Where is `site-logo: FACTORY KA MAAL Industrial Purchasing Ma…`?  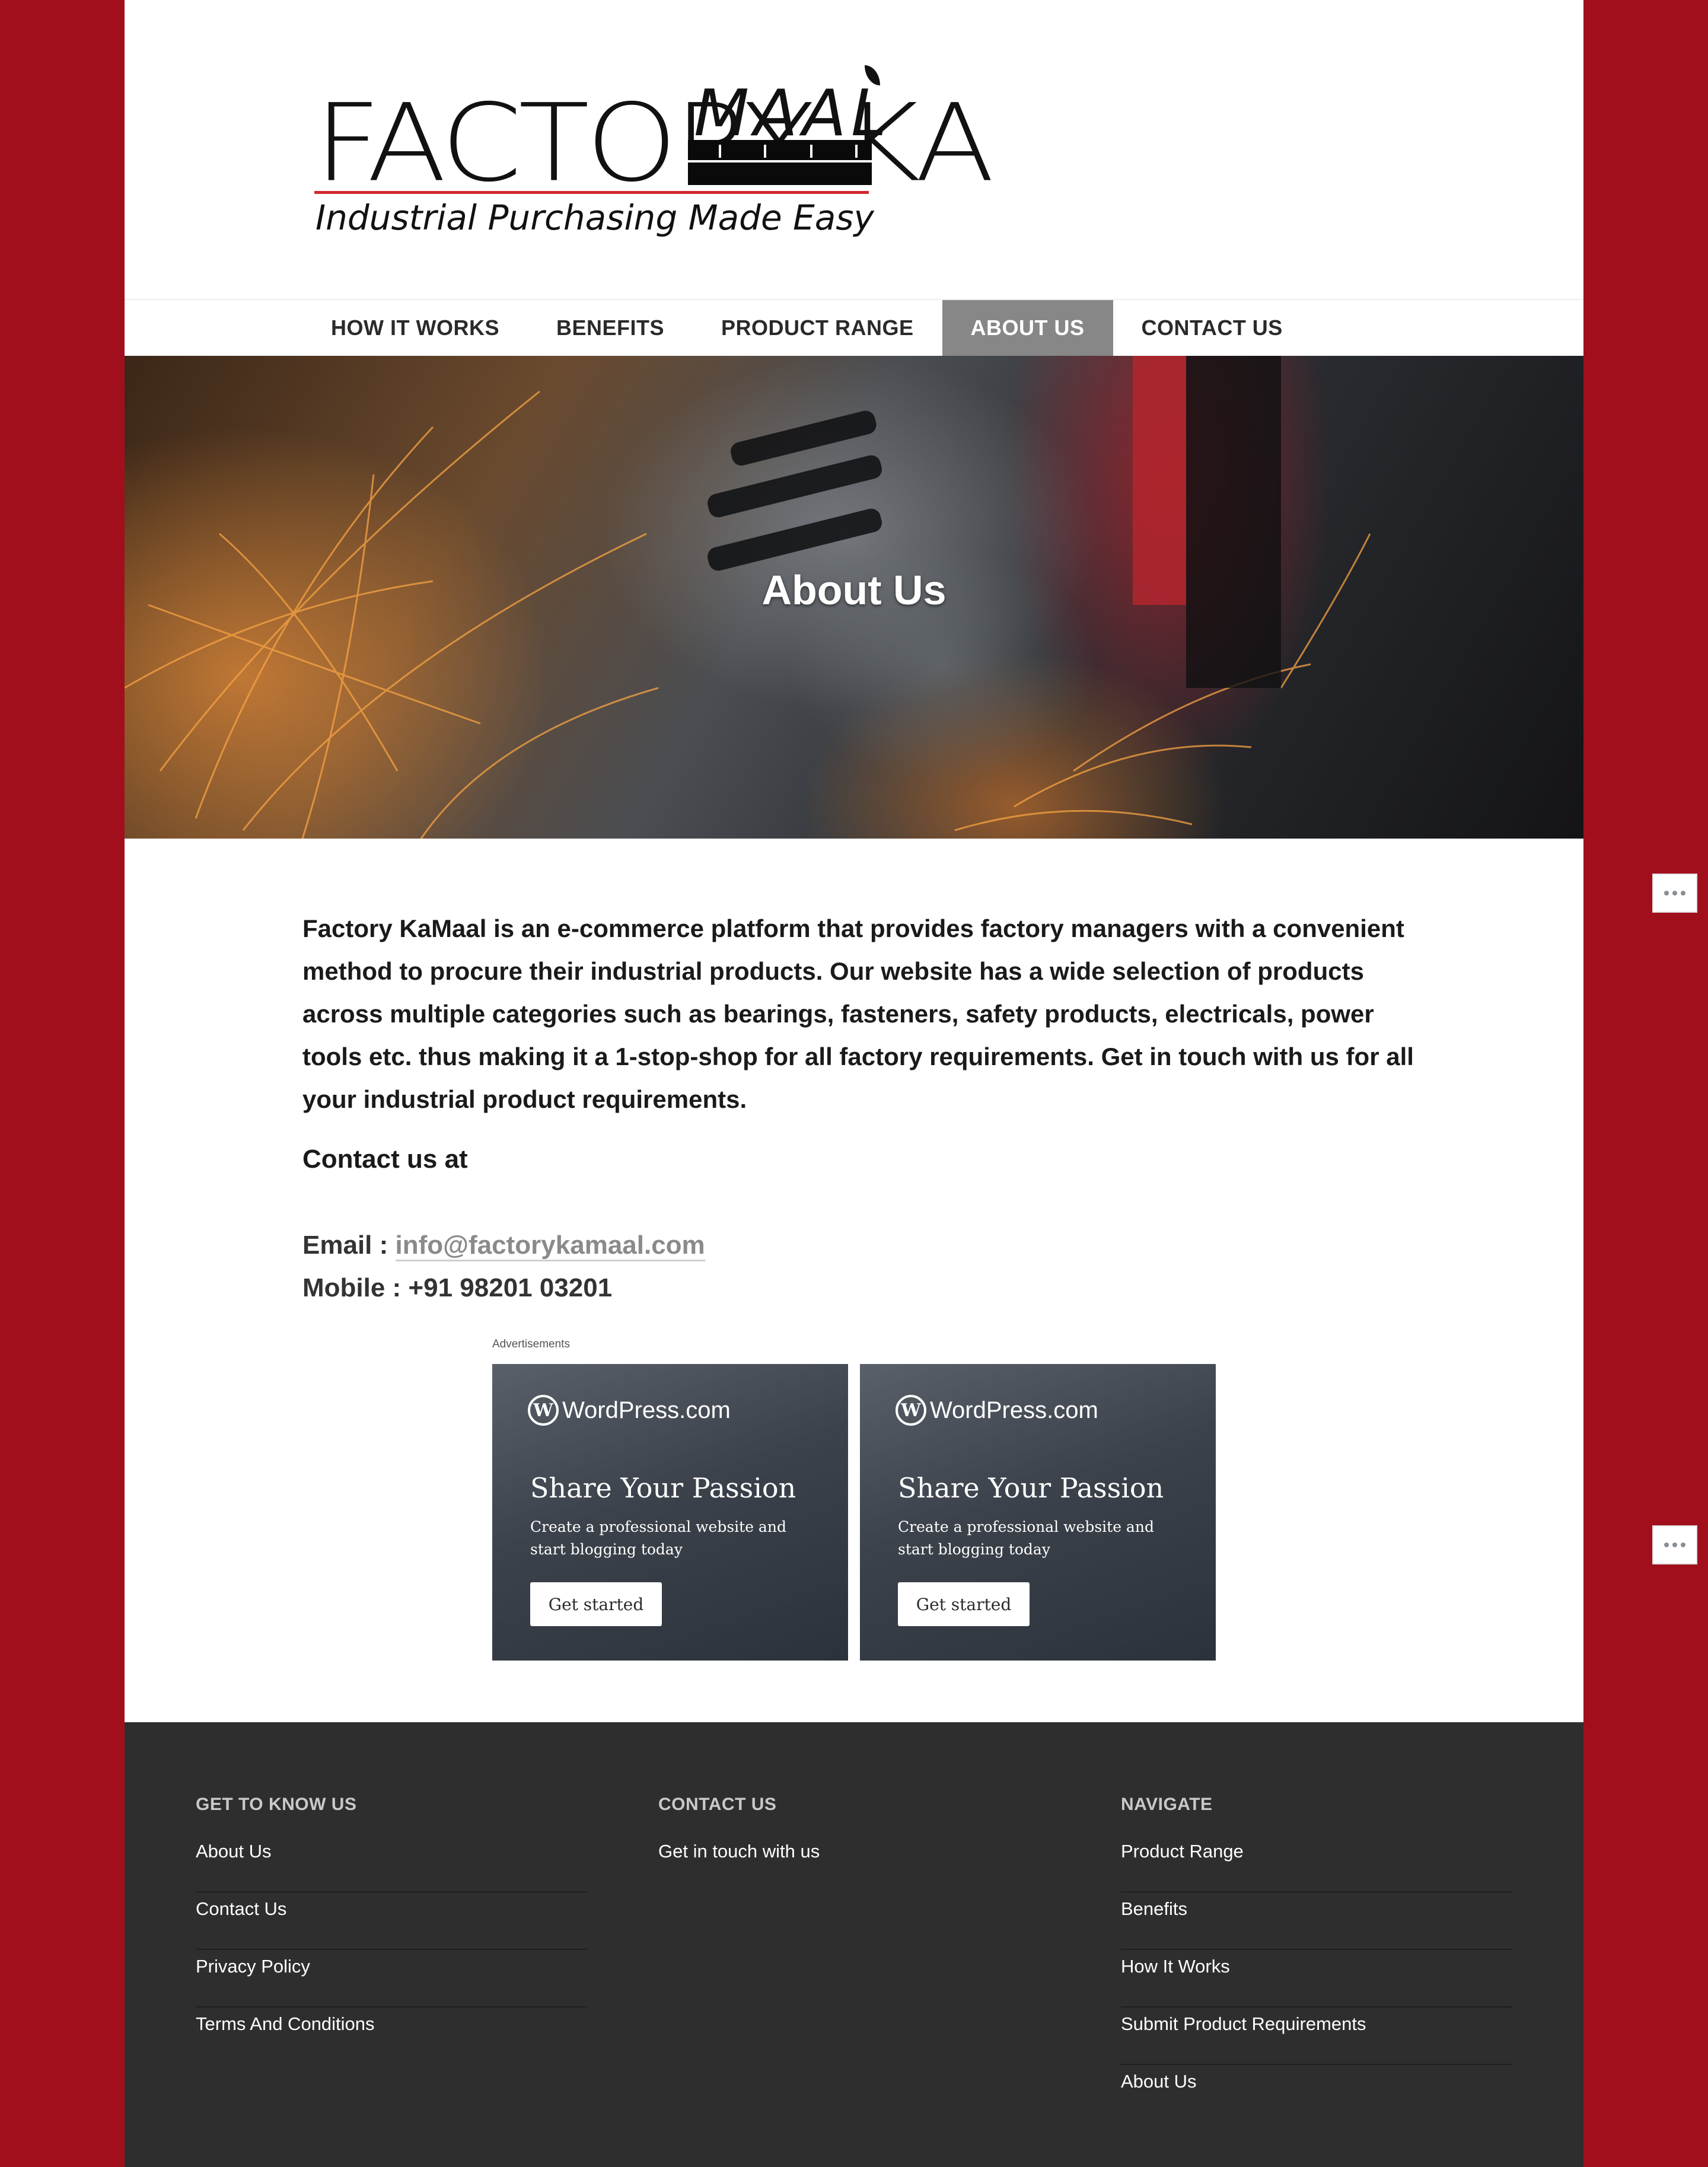
site-logo: FACTORY KA MAAL Industrial Purchasing Ma… is located at coordinates (661, 154).